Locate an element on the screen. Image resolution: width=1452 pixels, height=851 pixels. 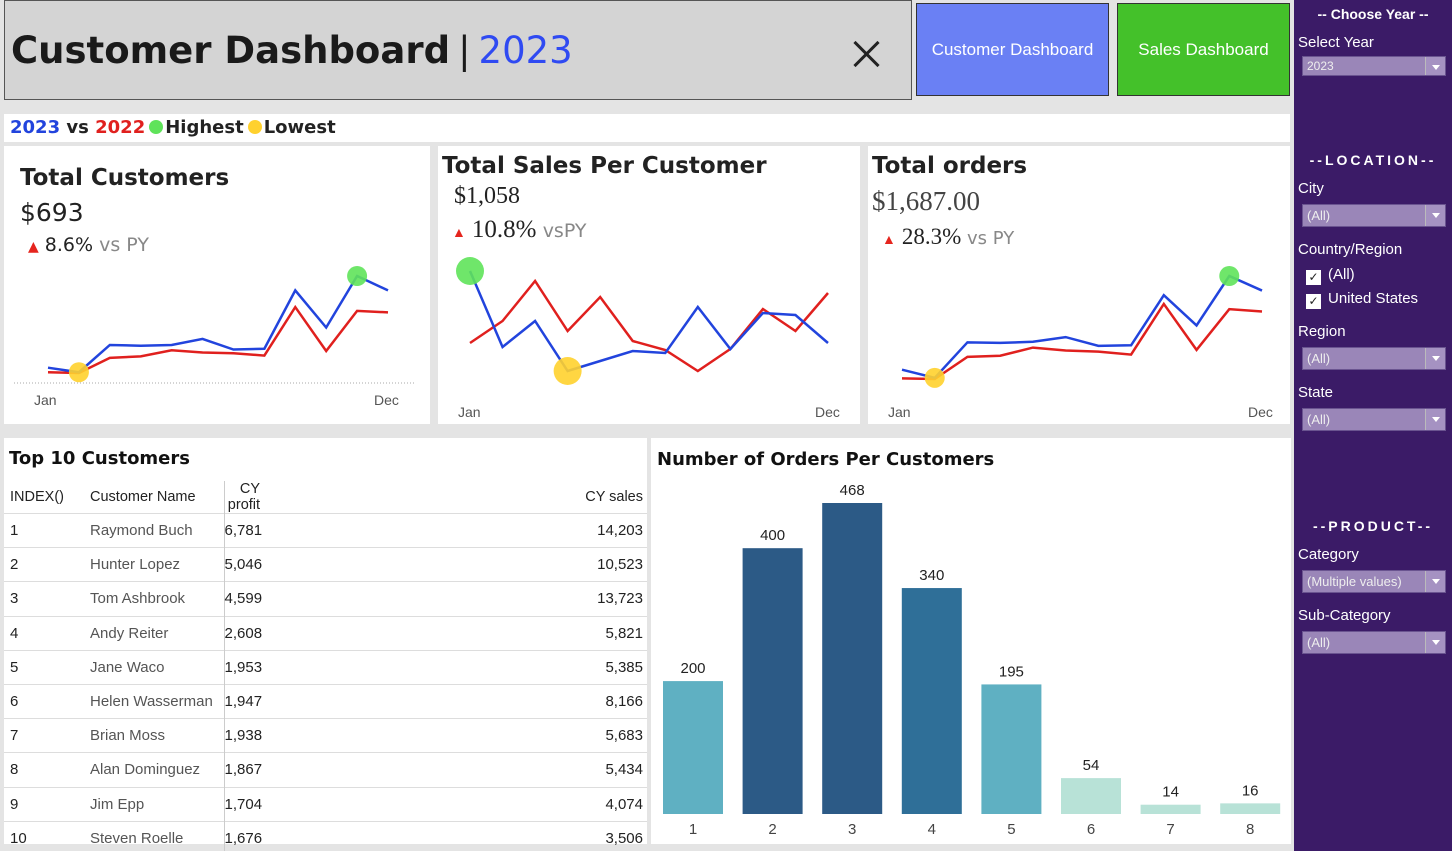
bar-value-label: 200 is located at coordinates (692, 668).